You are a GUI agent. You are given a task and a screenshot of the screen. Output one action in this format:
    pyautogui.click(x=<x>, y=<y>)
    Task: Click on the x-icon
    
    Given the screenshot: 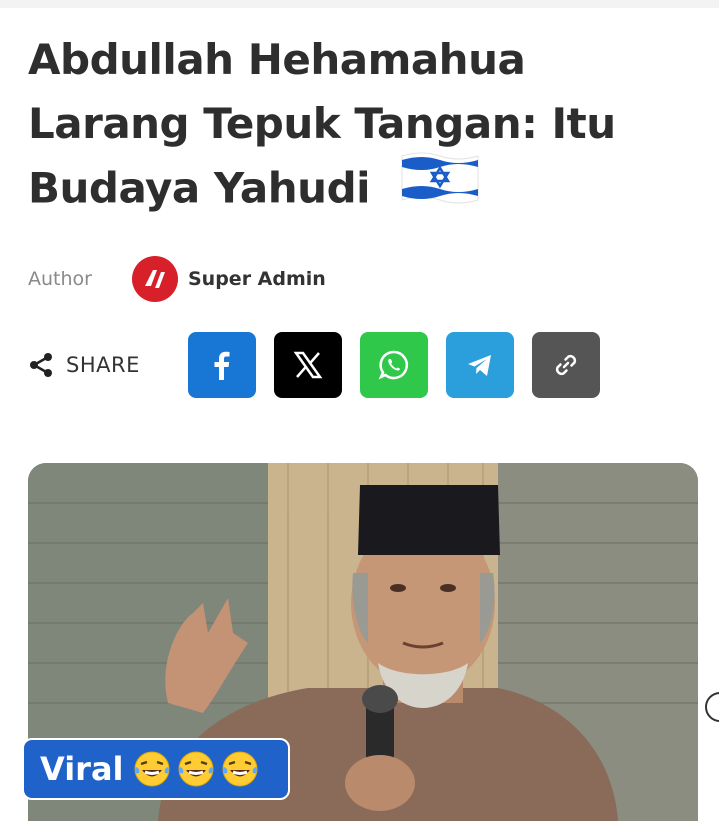 What is the action you would take?
    pyautogui.click(x=308, y=365)
    